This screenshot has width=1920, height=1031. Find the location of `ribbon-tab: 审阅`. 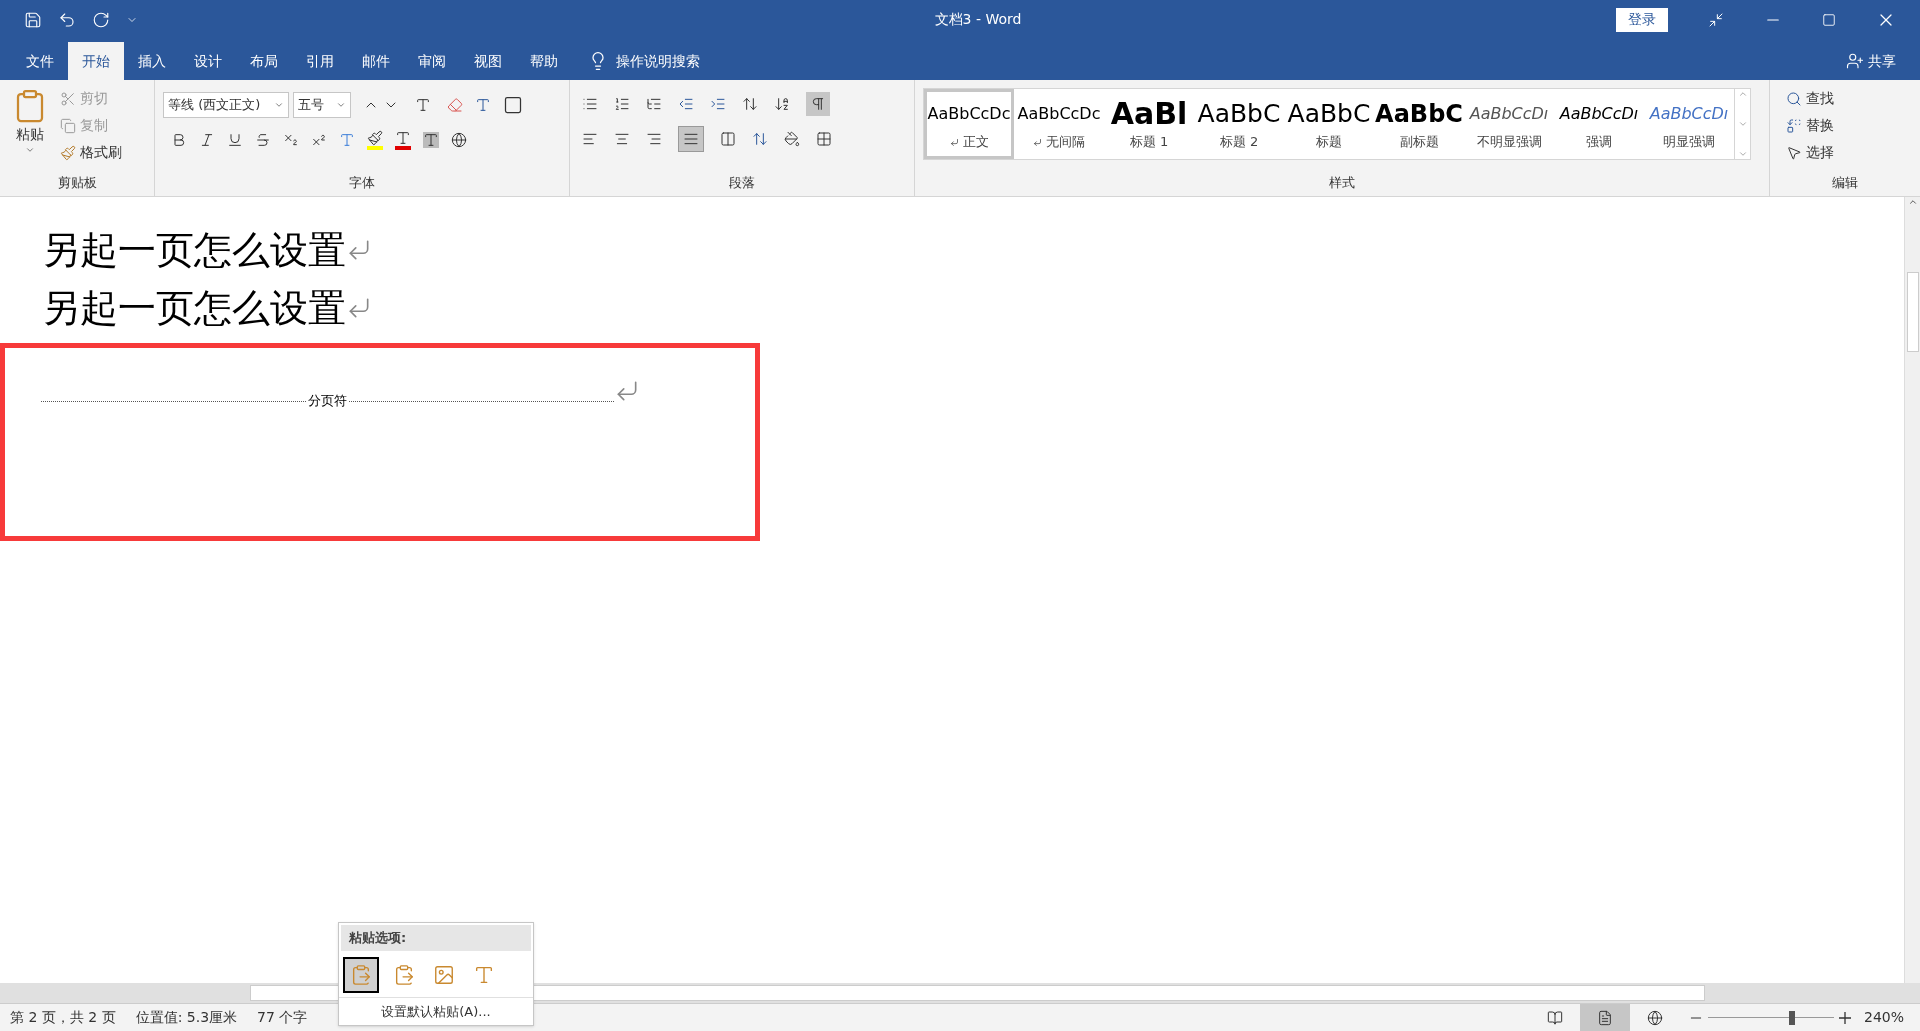

ribbon-tab: 审阅 is located at coordinates (432, 61).